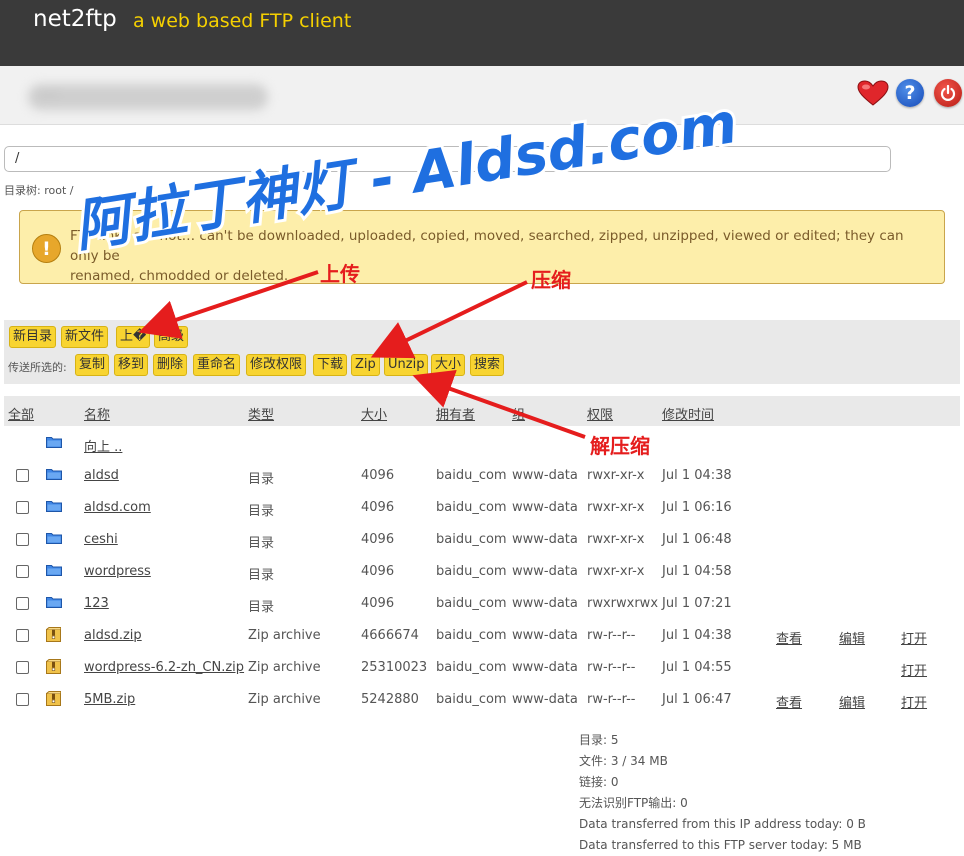  What do you see at coordinates (117, 571) in the screenshot?
I see `file-name-link: wordpress` at bounding box center [117, 571].